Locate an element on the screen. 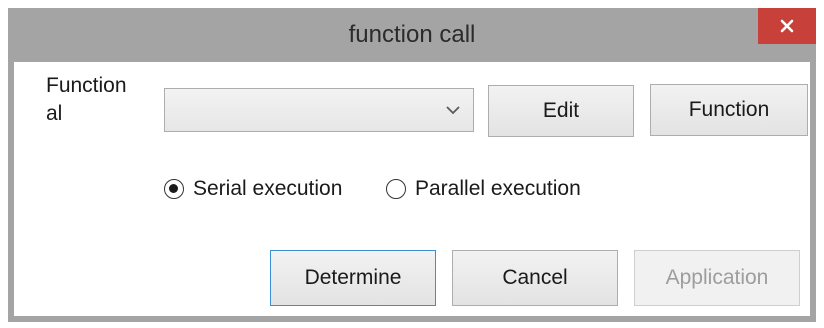 The image size is (824, 328). radio-serial-label: Serial execution is located at coordinates (268, 188).